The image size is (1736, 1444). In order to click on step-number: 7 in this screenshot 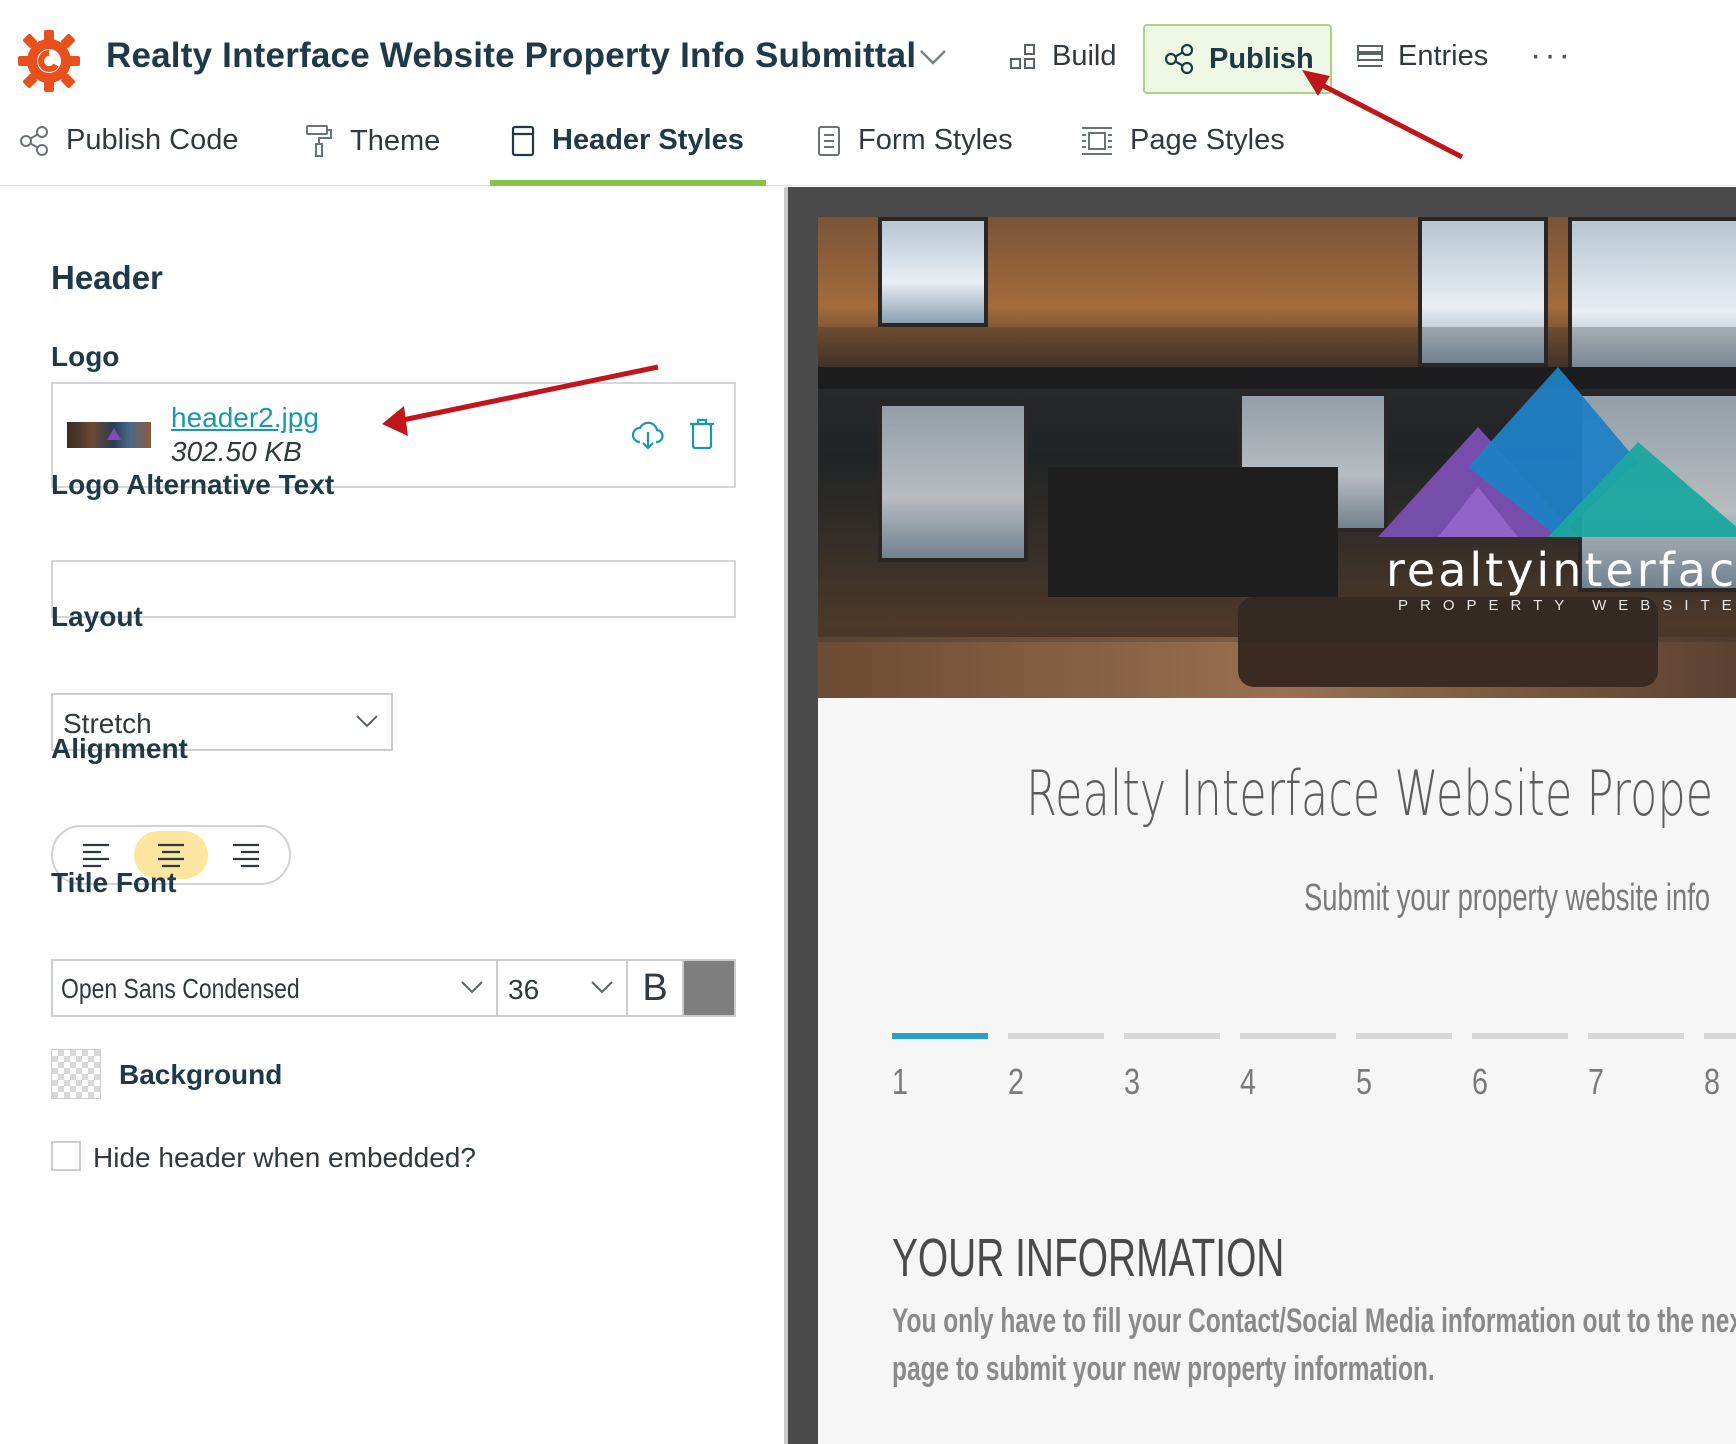, I will do `click(1596, 1082)`.